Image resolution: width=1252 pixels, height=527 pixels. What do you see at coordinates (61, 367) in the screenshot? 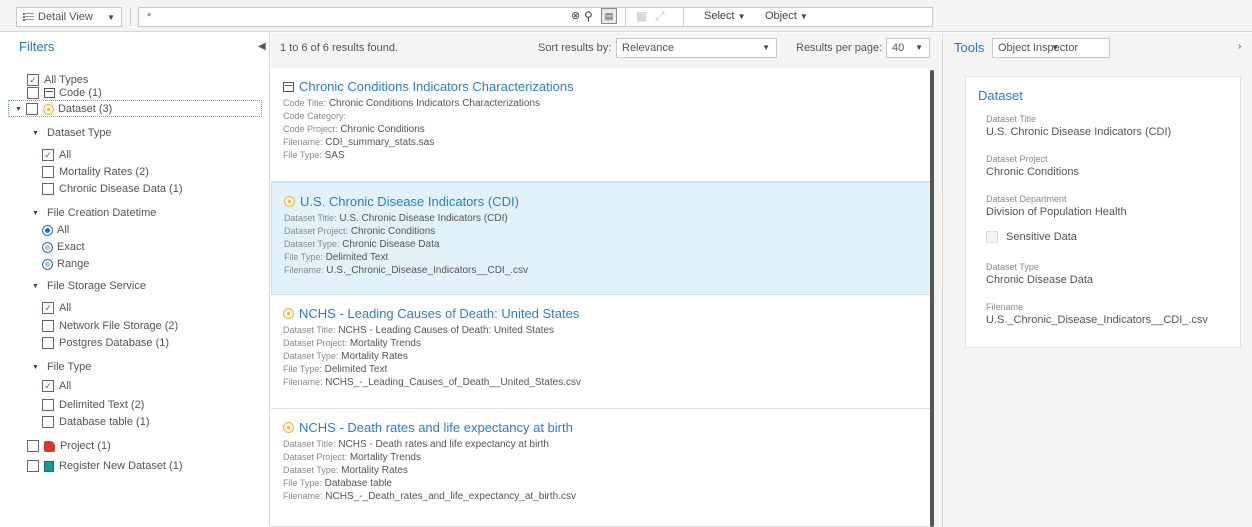
I see `section-file-type: ▼ File Type` at bounding box center [61, 367].